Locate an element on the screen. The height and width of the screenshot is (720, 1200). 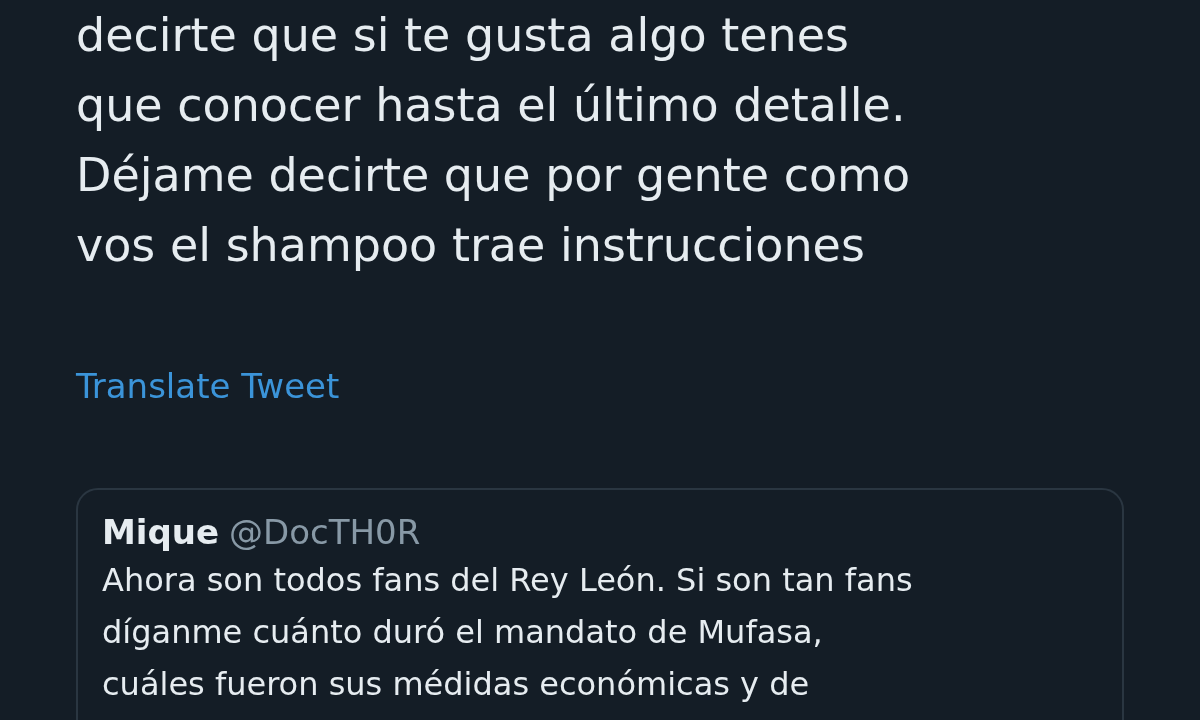
translate-tweet-link: Translate Tweet is located at coordinates (208, 386).